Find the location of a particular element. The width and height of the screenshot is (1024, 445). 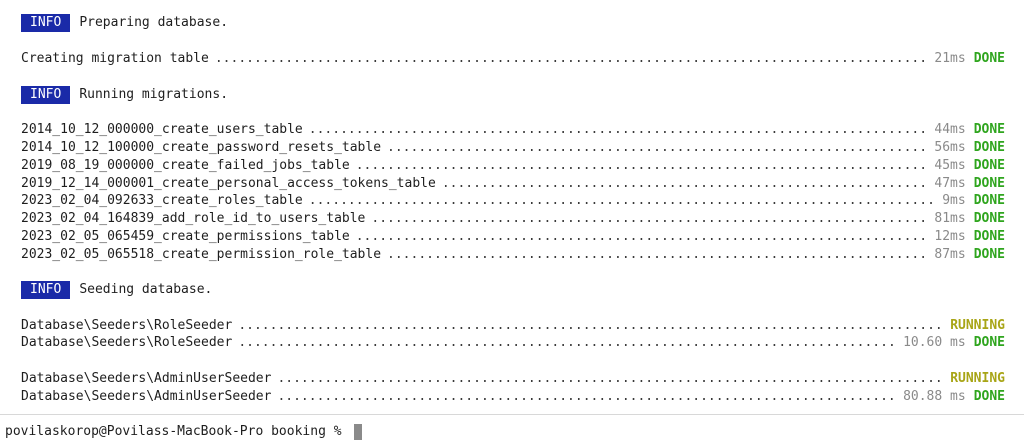

info-text: Seeding database. is located at coordinates (146, 289).